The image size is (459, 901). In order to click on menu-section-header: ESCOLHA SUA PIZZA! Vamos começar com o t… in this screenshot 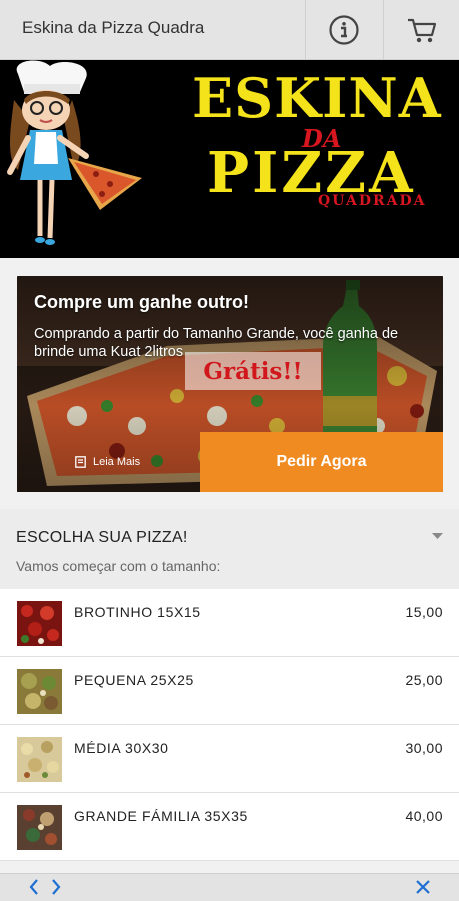, I will do `click(229, 549)`.